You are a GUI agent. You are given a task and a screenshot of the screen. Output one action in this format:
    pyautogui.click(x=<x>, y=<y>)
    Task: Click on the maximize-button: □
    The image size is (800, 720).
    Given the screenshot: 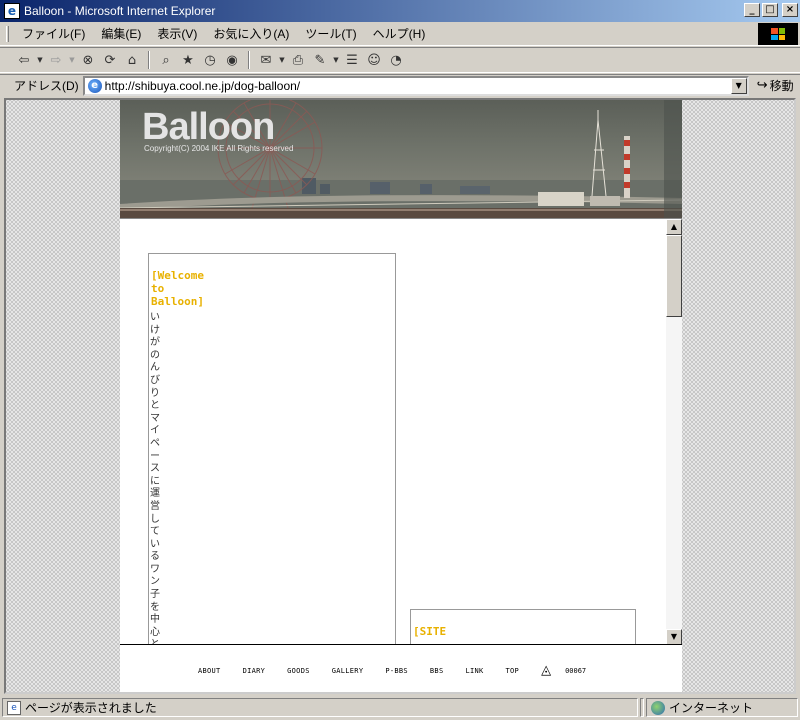 What is the action you would take?
    pyautogui.click(x=770, y=10)
    